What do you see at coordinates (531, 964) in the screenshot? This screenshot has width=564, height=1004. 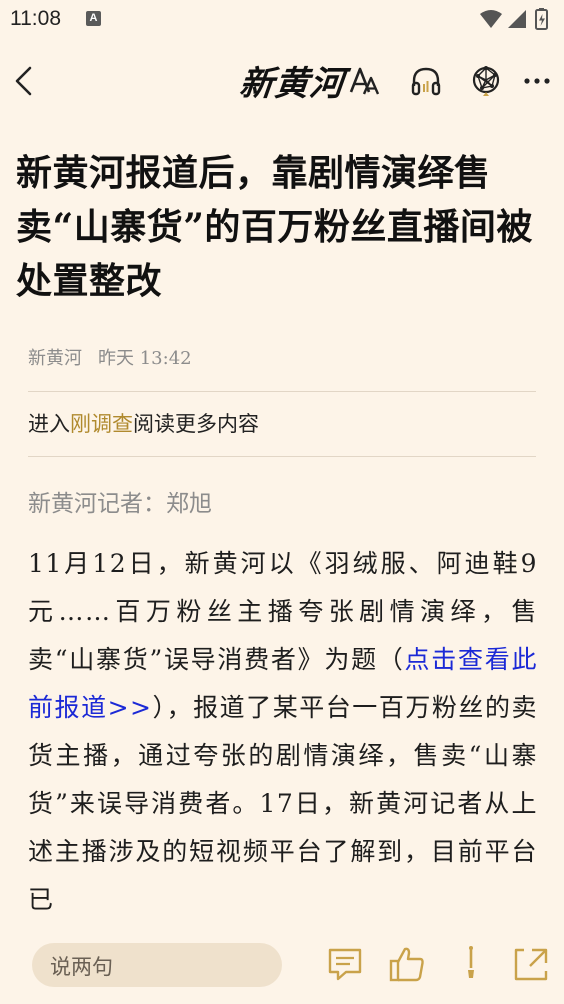 I see `share-icon` at bounding box center [531, 964].